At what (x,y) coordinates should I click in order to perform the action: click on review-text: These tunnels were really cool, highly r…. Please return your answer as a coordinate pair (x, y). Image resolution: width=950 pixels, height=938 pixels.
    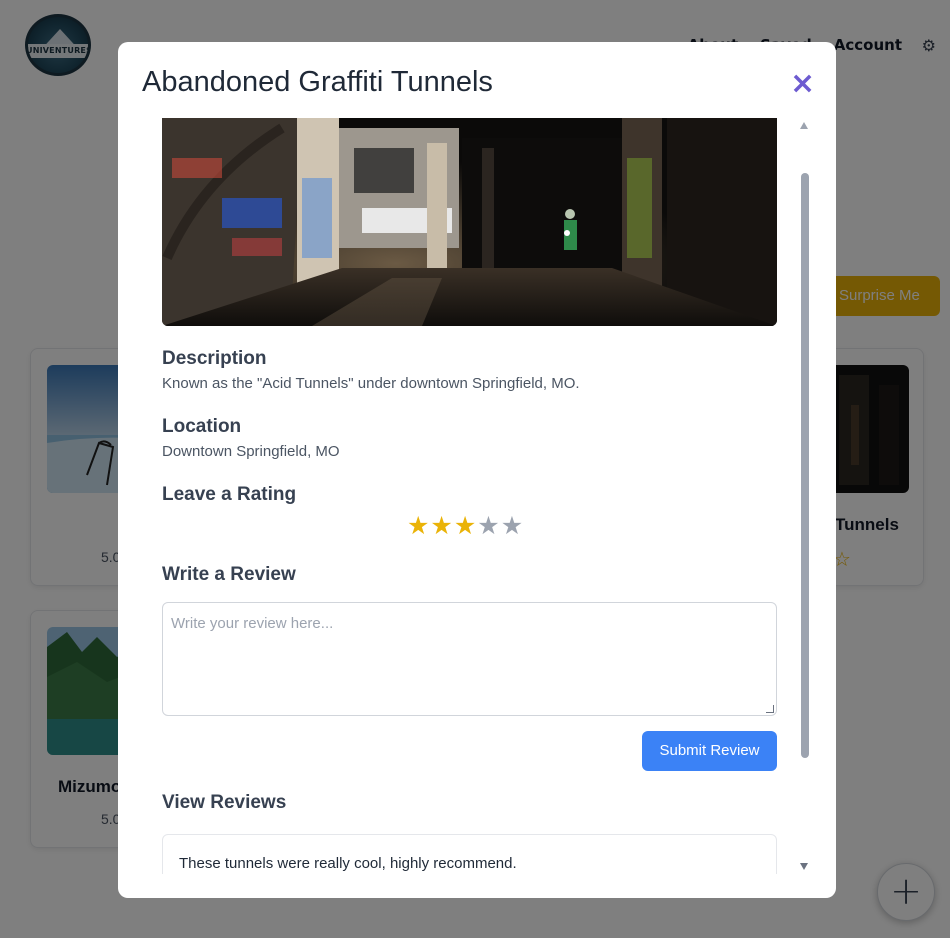
    Looking at the image, I should click on (348, 863).